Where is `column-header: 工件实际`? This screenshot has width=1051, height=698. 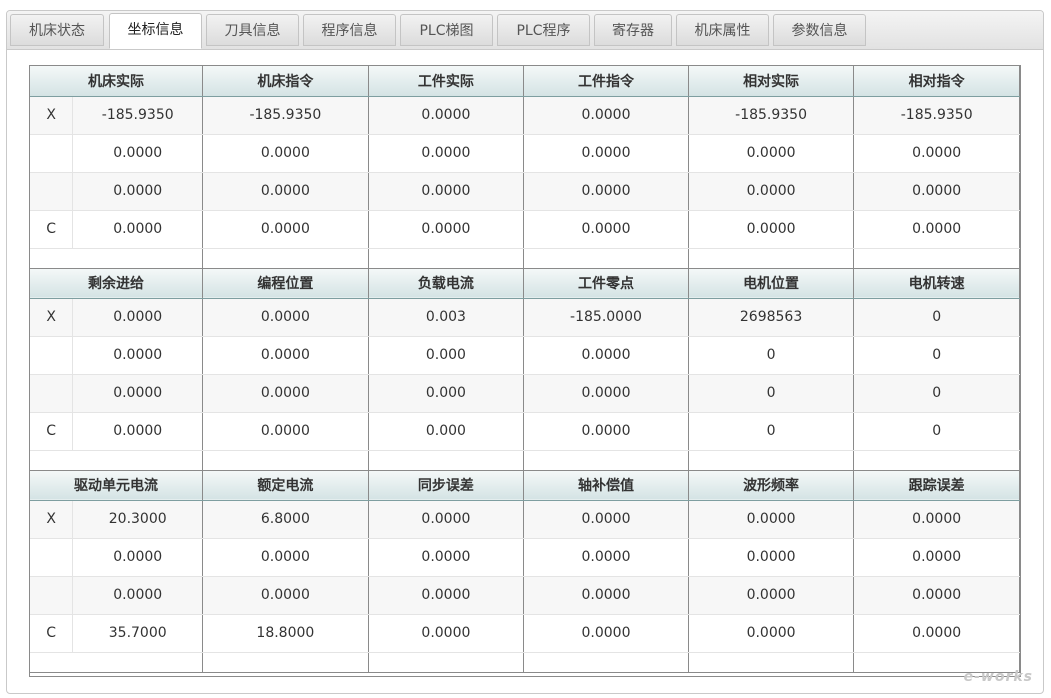
column-header: 工件实际 is located at coordinates (446, 81).